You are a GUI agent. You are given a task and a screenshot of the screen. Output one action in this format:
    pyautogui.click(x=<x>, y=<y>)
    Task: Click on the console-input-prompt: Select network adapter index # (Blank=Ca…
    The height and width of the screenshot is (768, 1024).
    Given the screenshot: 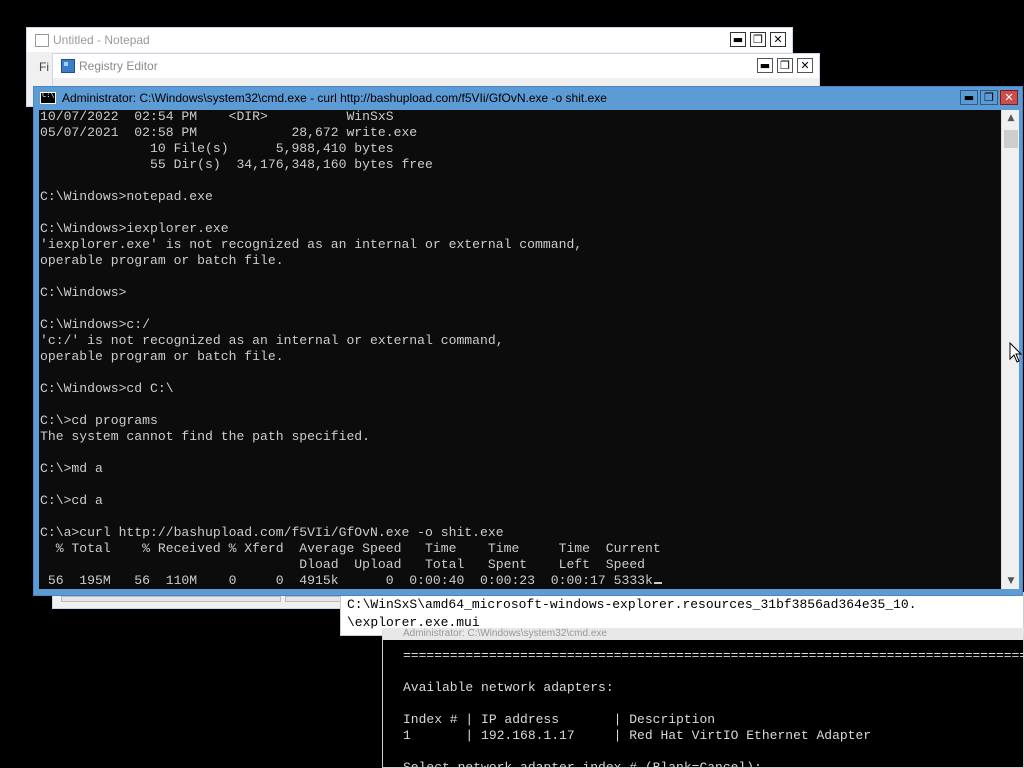 What is the action you would take?
    pyautogui.click(x=582, y=764)
    